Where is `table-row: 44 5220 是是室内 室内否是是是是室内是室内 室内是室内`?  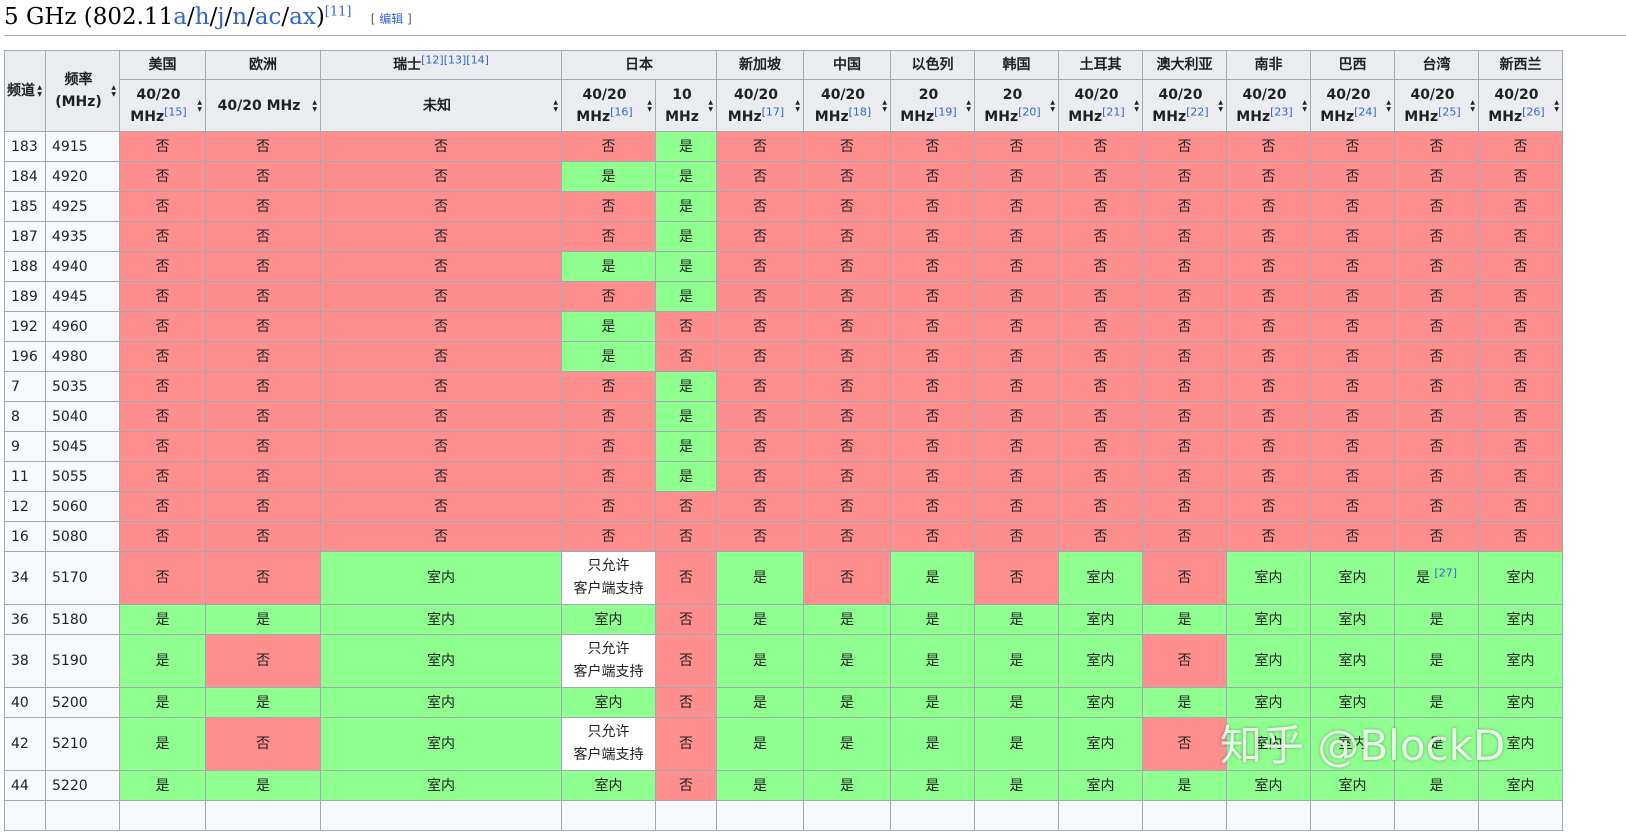 table-row: 44 5220 是是室内 室内否是是是是室内是室内 室内是室内 is located at coordinates (783, 785).